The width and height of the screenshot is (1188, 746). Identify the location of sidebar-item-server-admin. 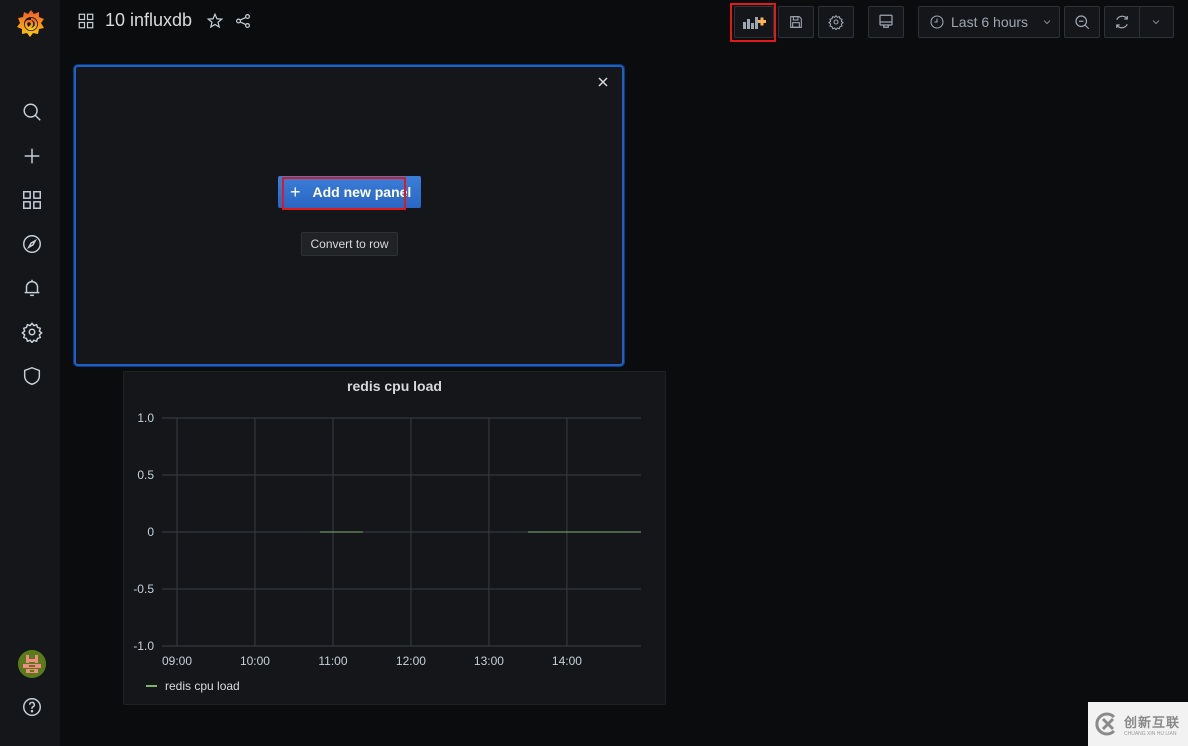
(32, 376).